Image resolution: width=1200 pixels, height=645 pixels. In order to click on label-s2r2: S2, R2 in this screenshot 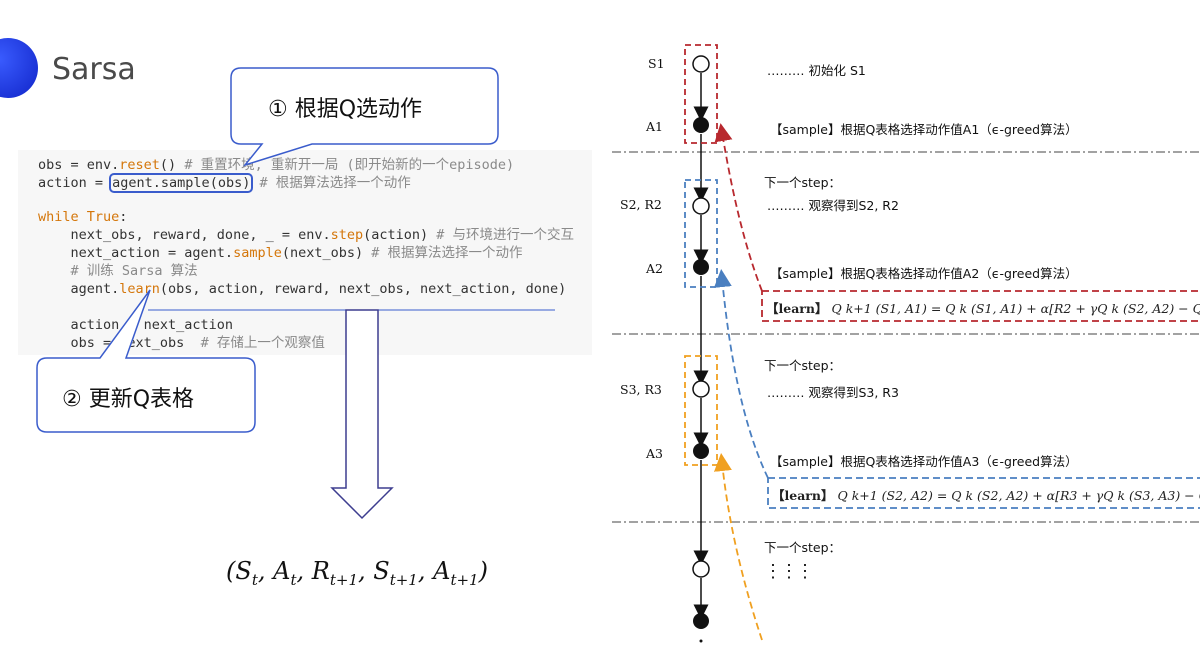, I will do `click(641, 204)`.